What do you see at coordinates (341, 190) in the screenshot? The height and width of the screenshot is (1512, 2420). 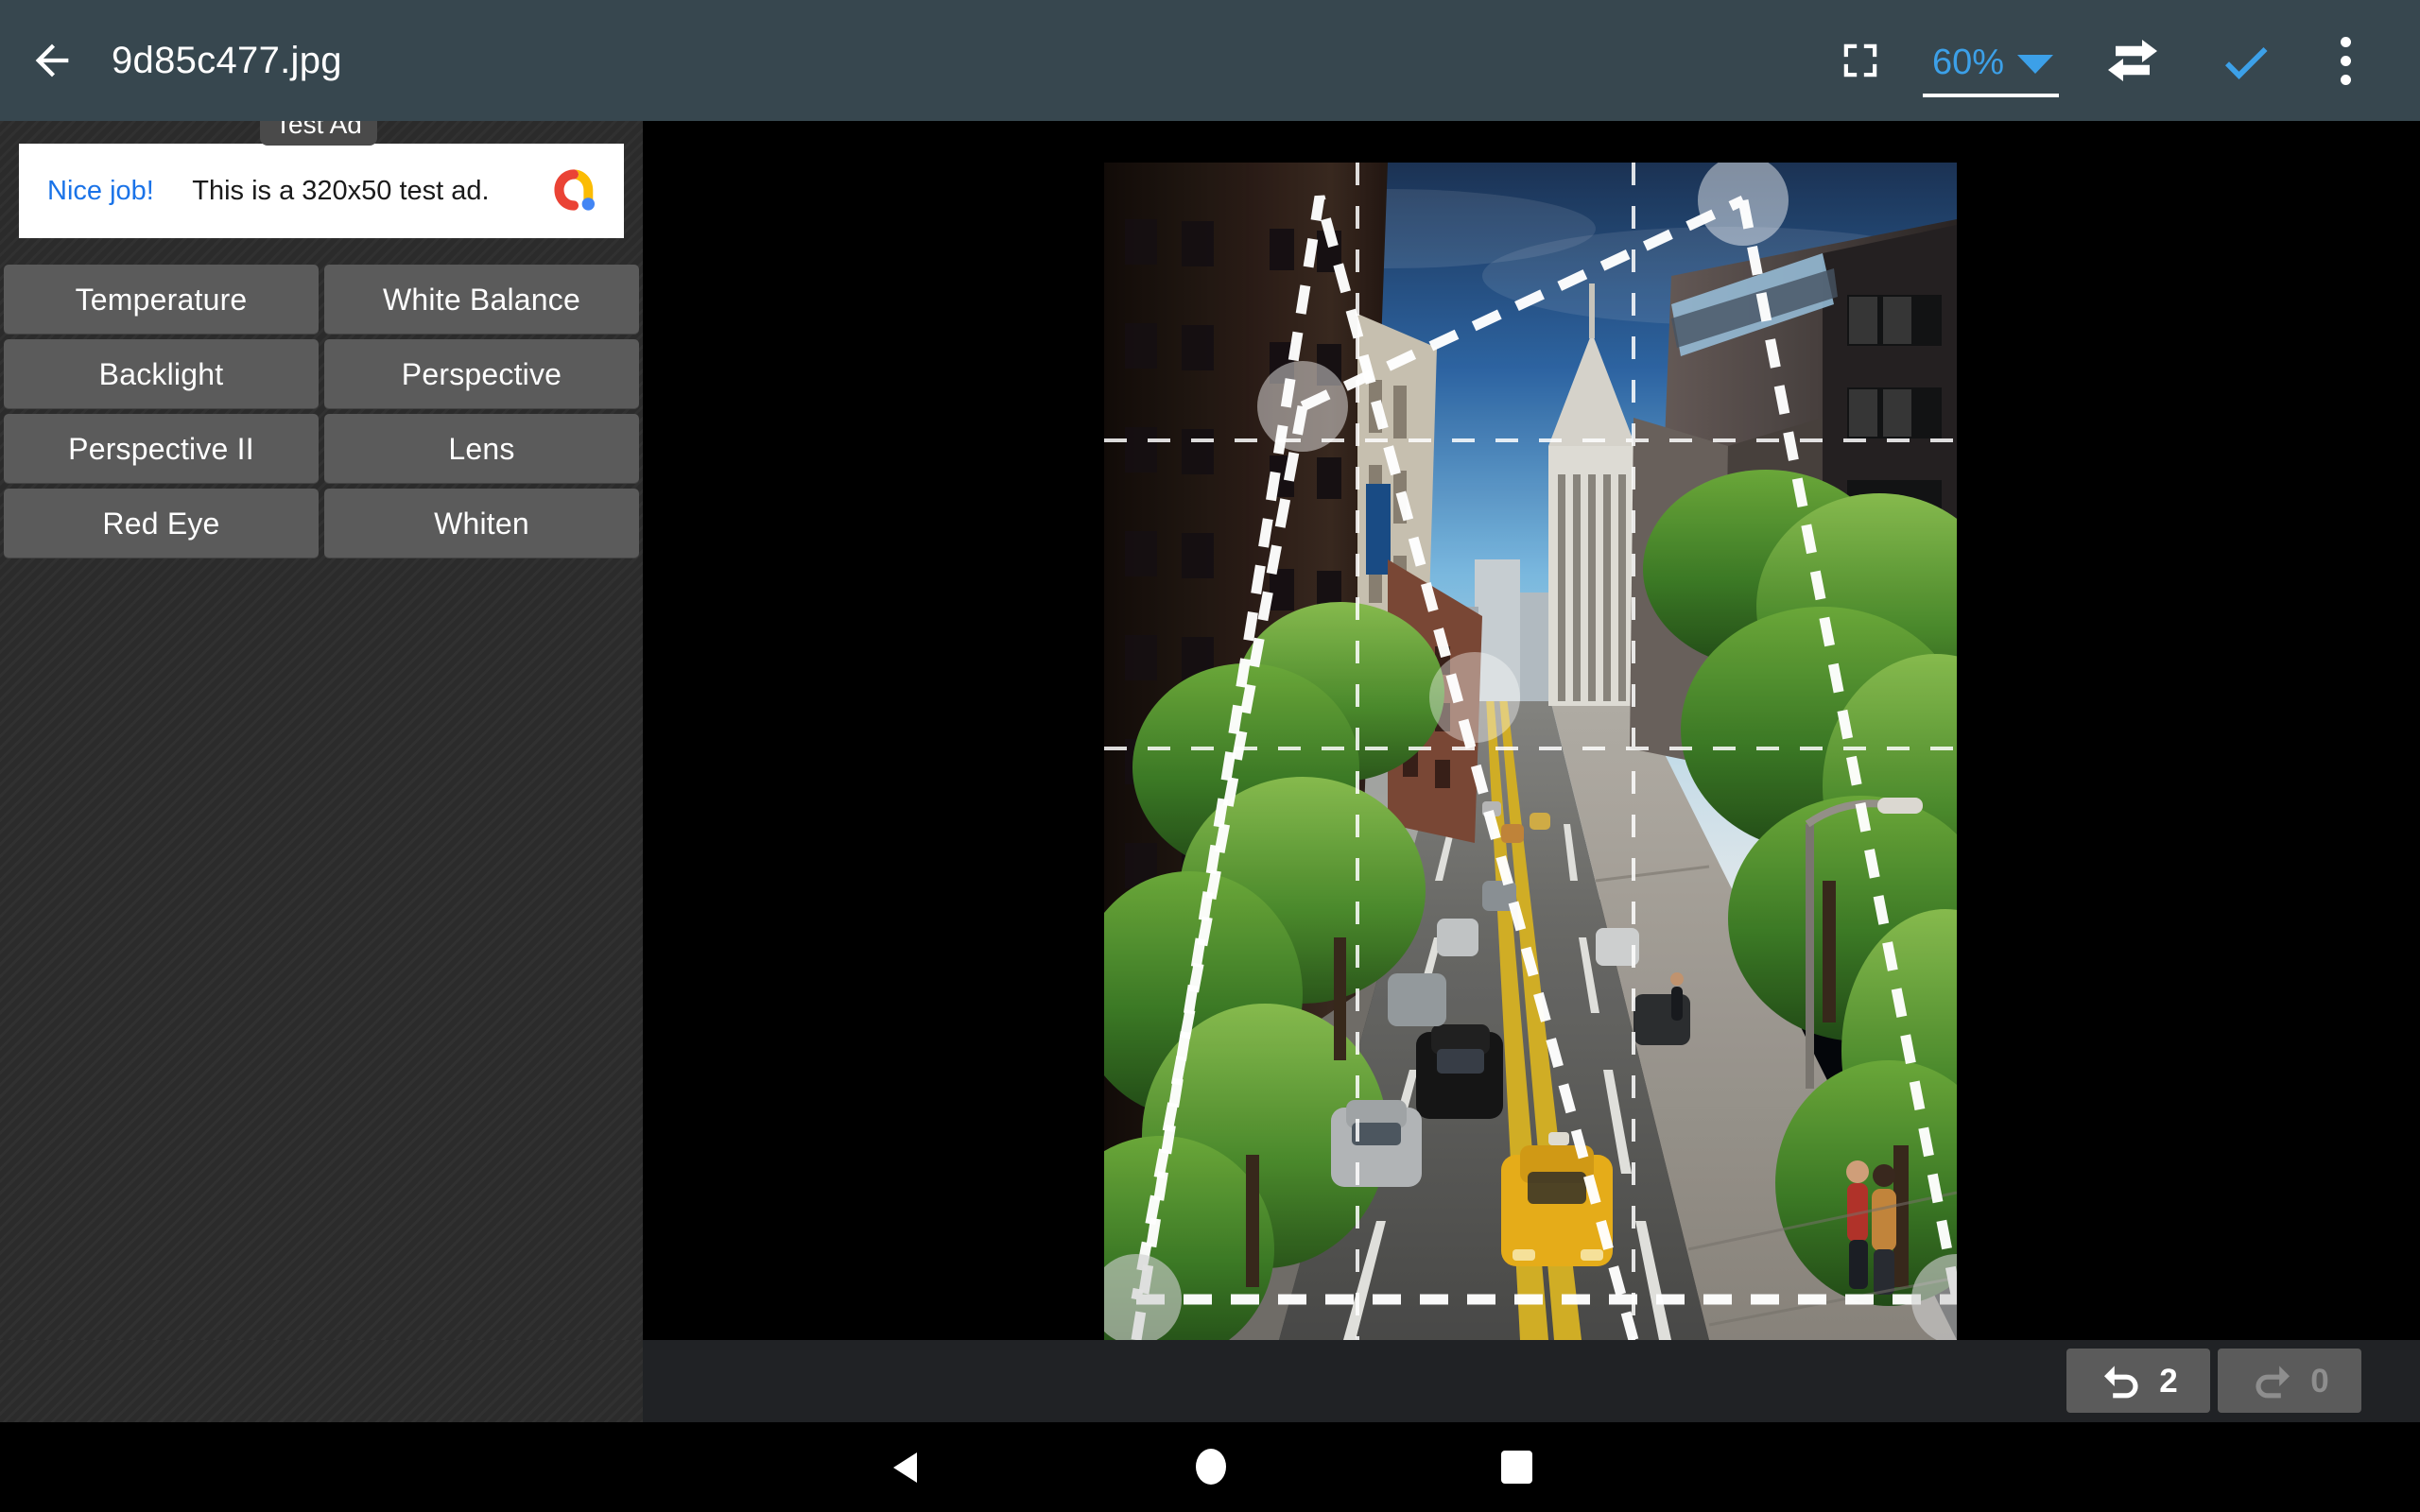 I see `ad-body-text: This is a 320x50 test ad.` at bounding box center [341, 190].